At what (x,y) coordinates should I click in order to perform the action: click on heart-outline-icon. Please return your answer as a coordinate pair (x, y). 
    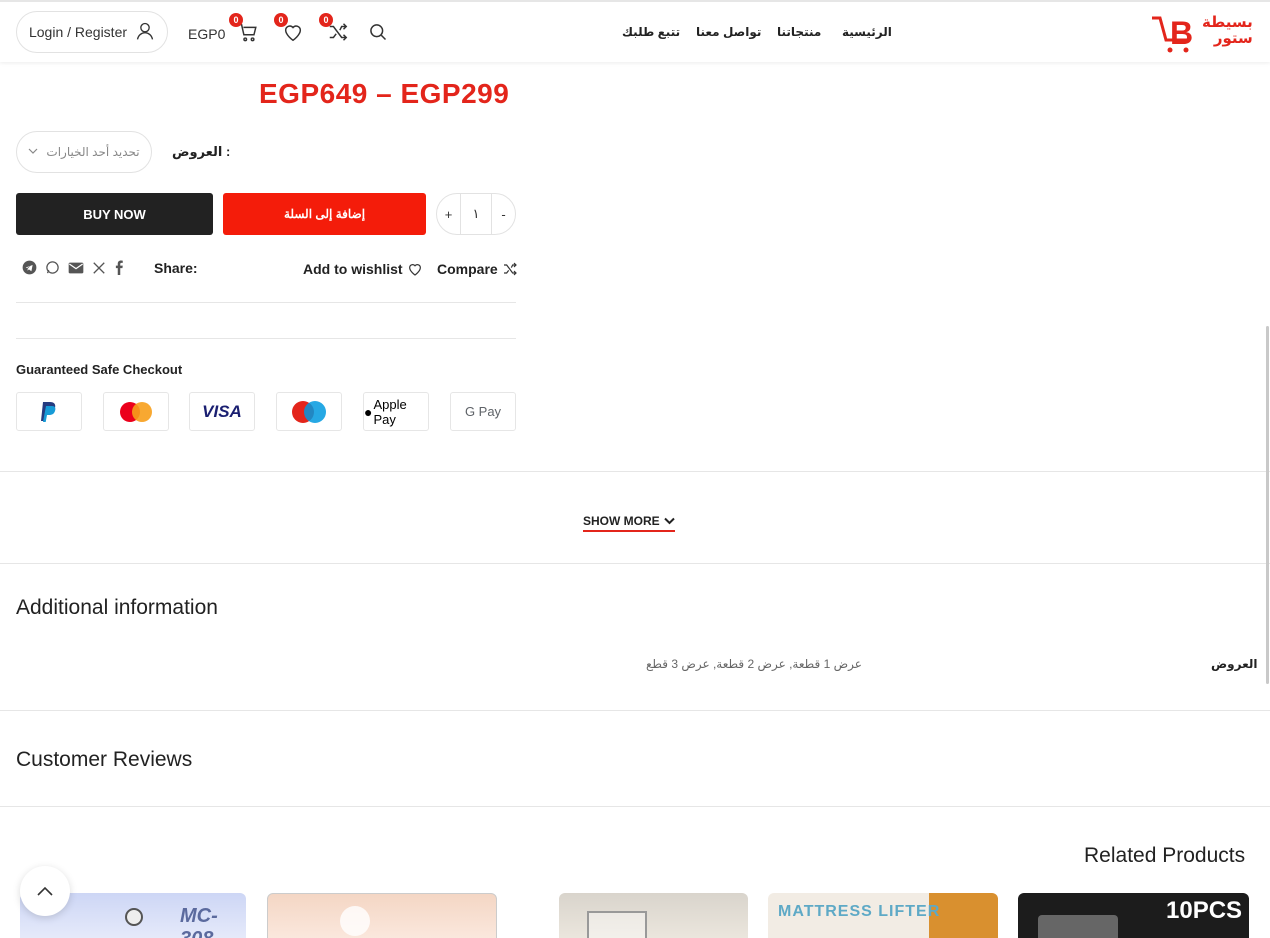
    Looking at the image, I should click on (414, 270).